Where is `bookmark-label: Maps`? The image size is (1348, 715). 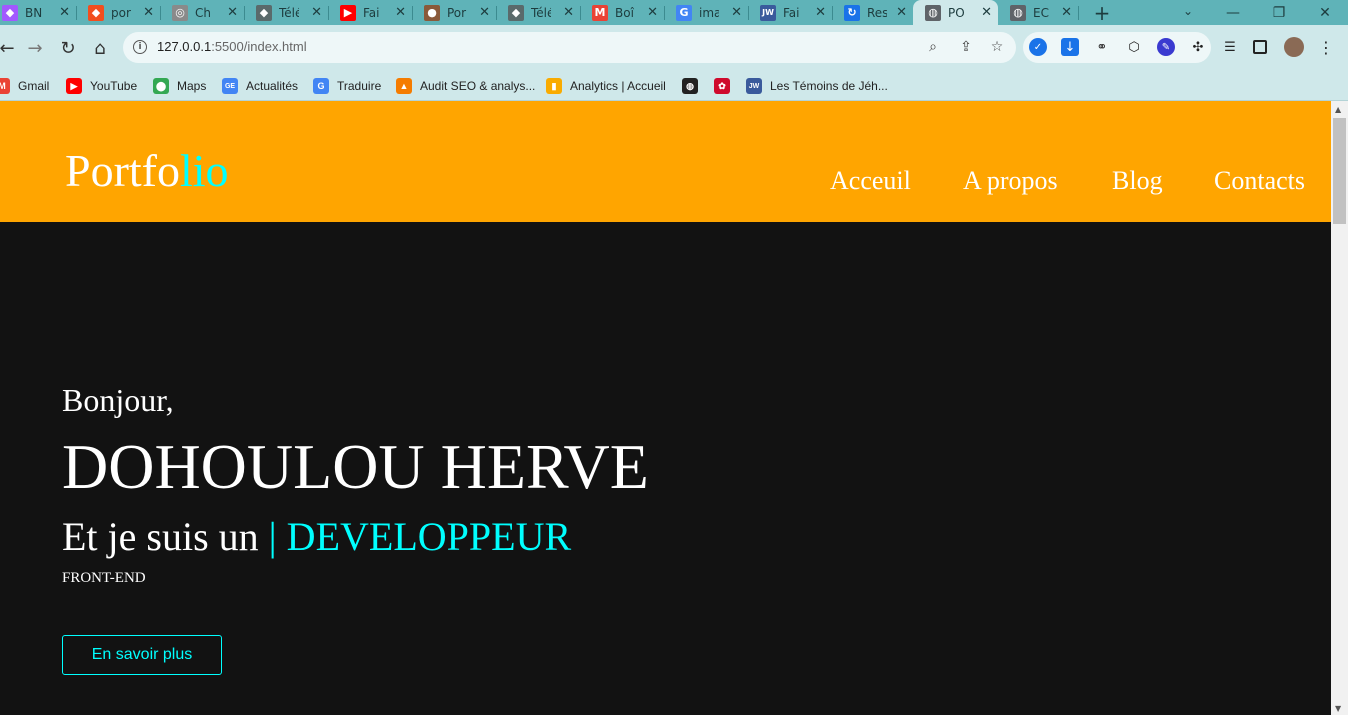
bookmark-label: Maps is located at coordinates (192, 86).